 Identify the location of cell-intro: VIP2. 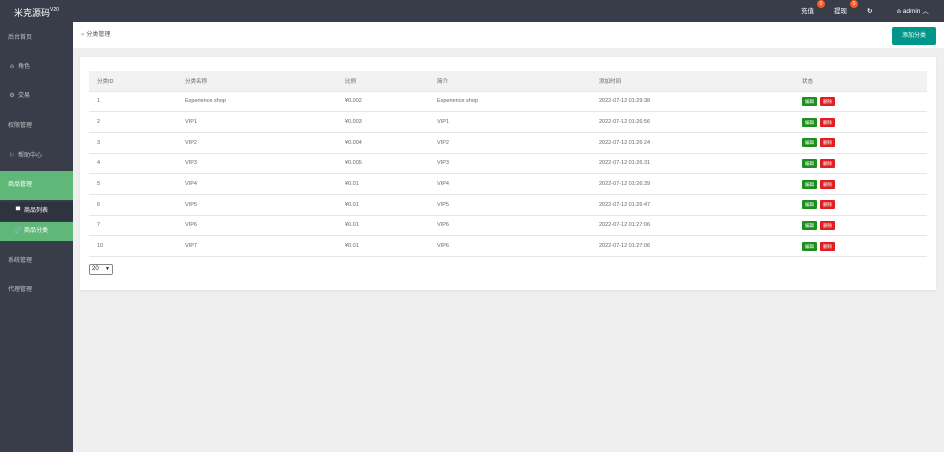
(510, 143).